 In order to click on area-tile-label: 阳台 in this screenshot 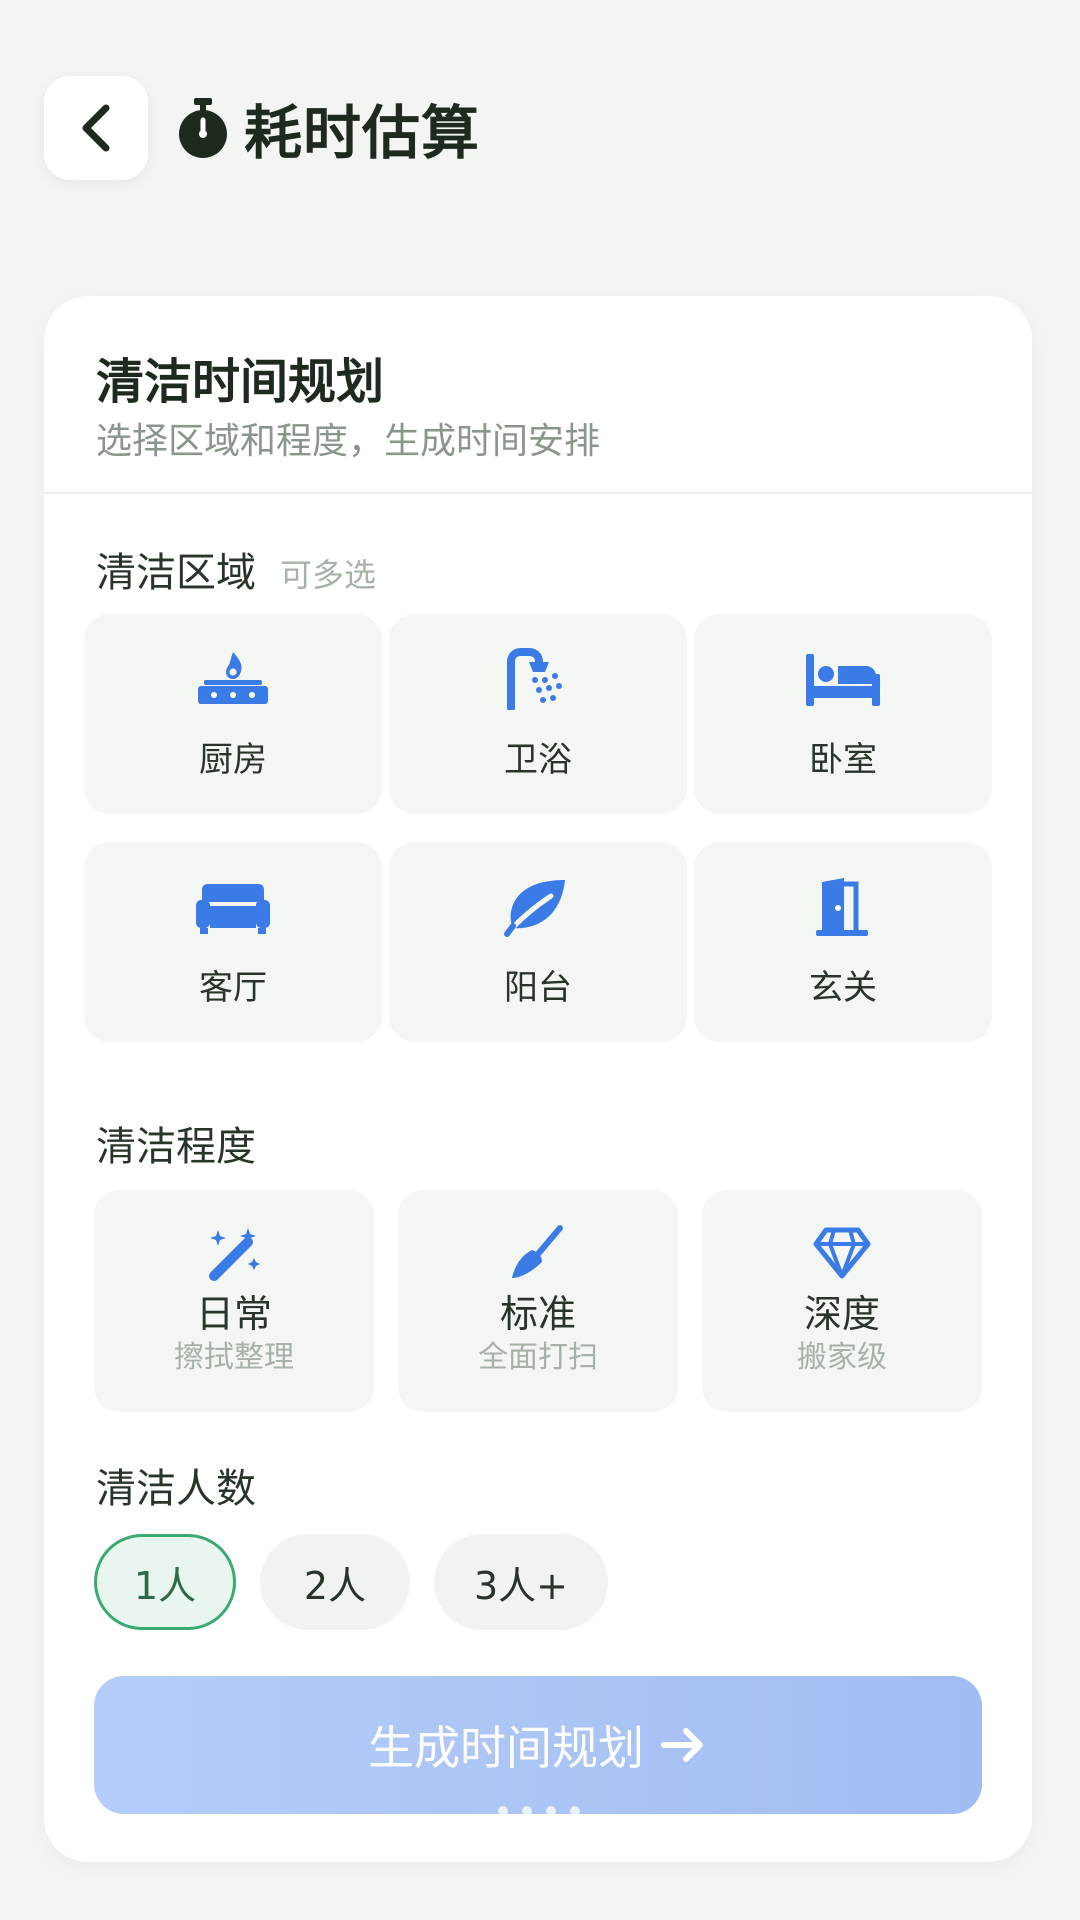, I will do `click(538, 987)`.